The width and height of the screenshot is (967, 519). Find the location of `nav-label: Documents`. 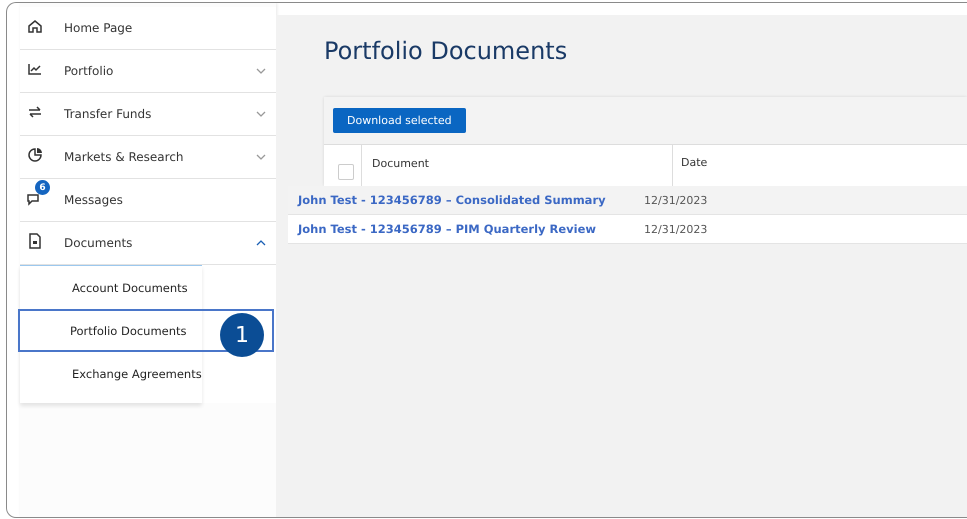

nav-label: Documents is located at coordinates (99, 243).